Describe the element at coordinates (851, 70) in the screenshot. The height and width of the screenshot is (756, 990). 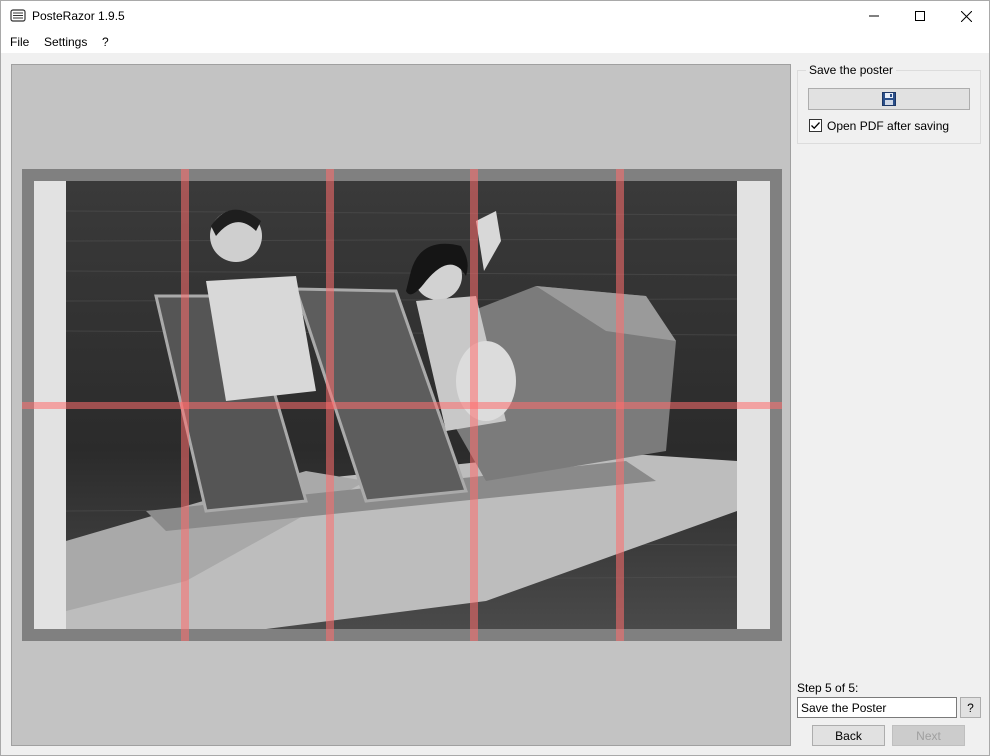
I see `save-group-title: Save the poster` at that location.